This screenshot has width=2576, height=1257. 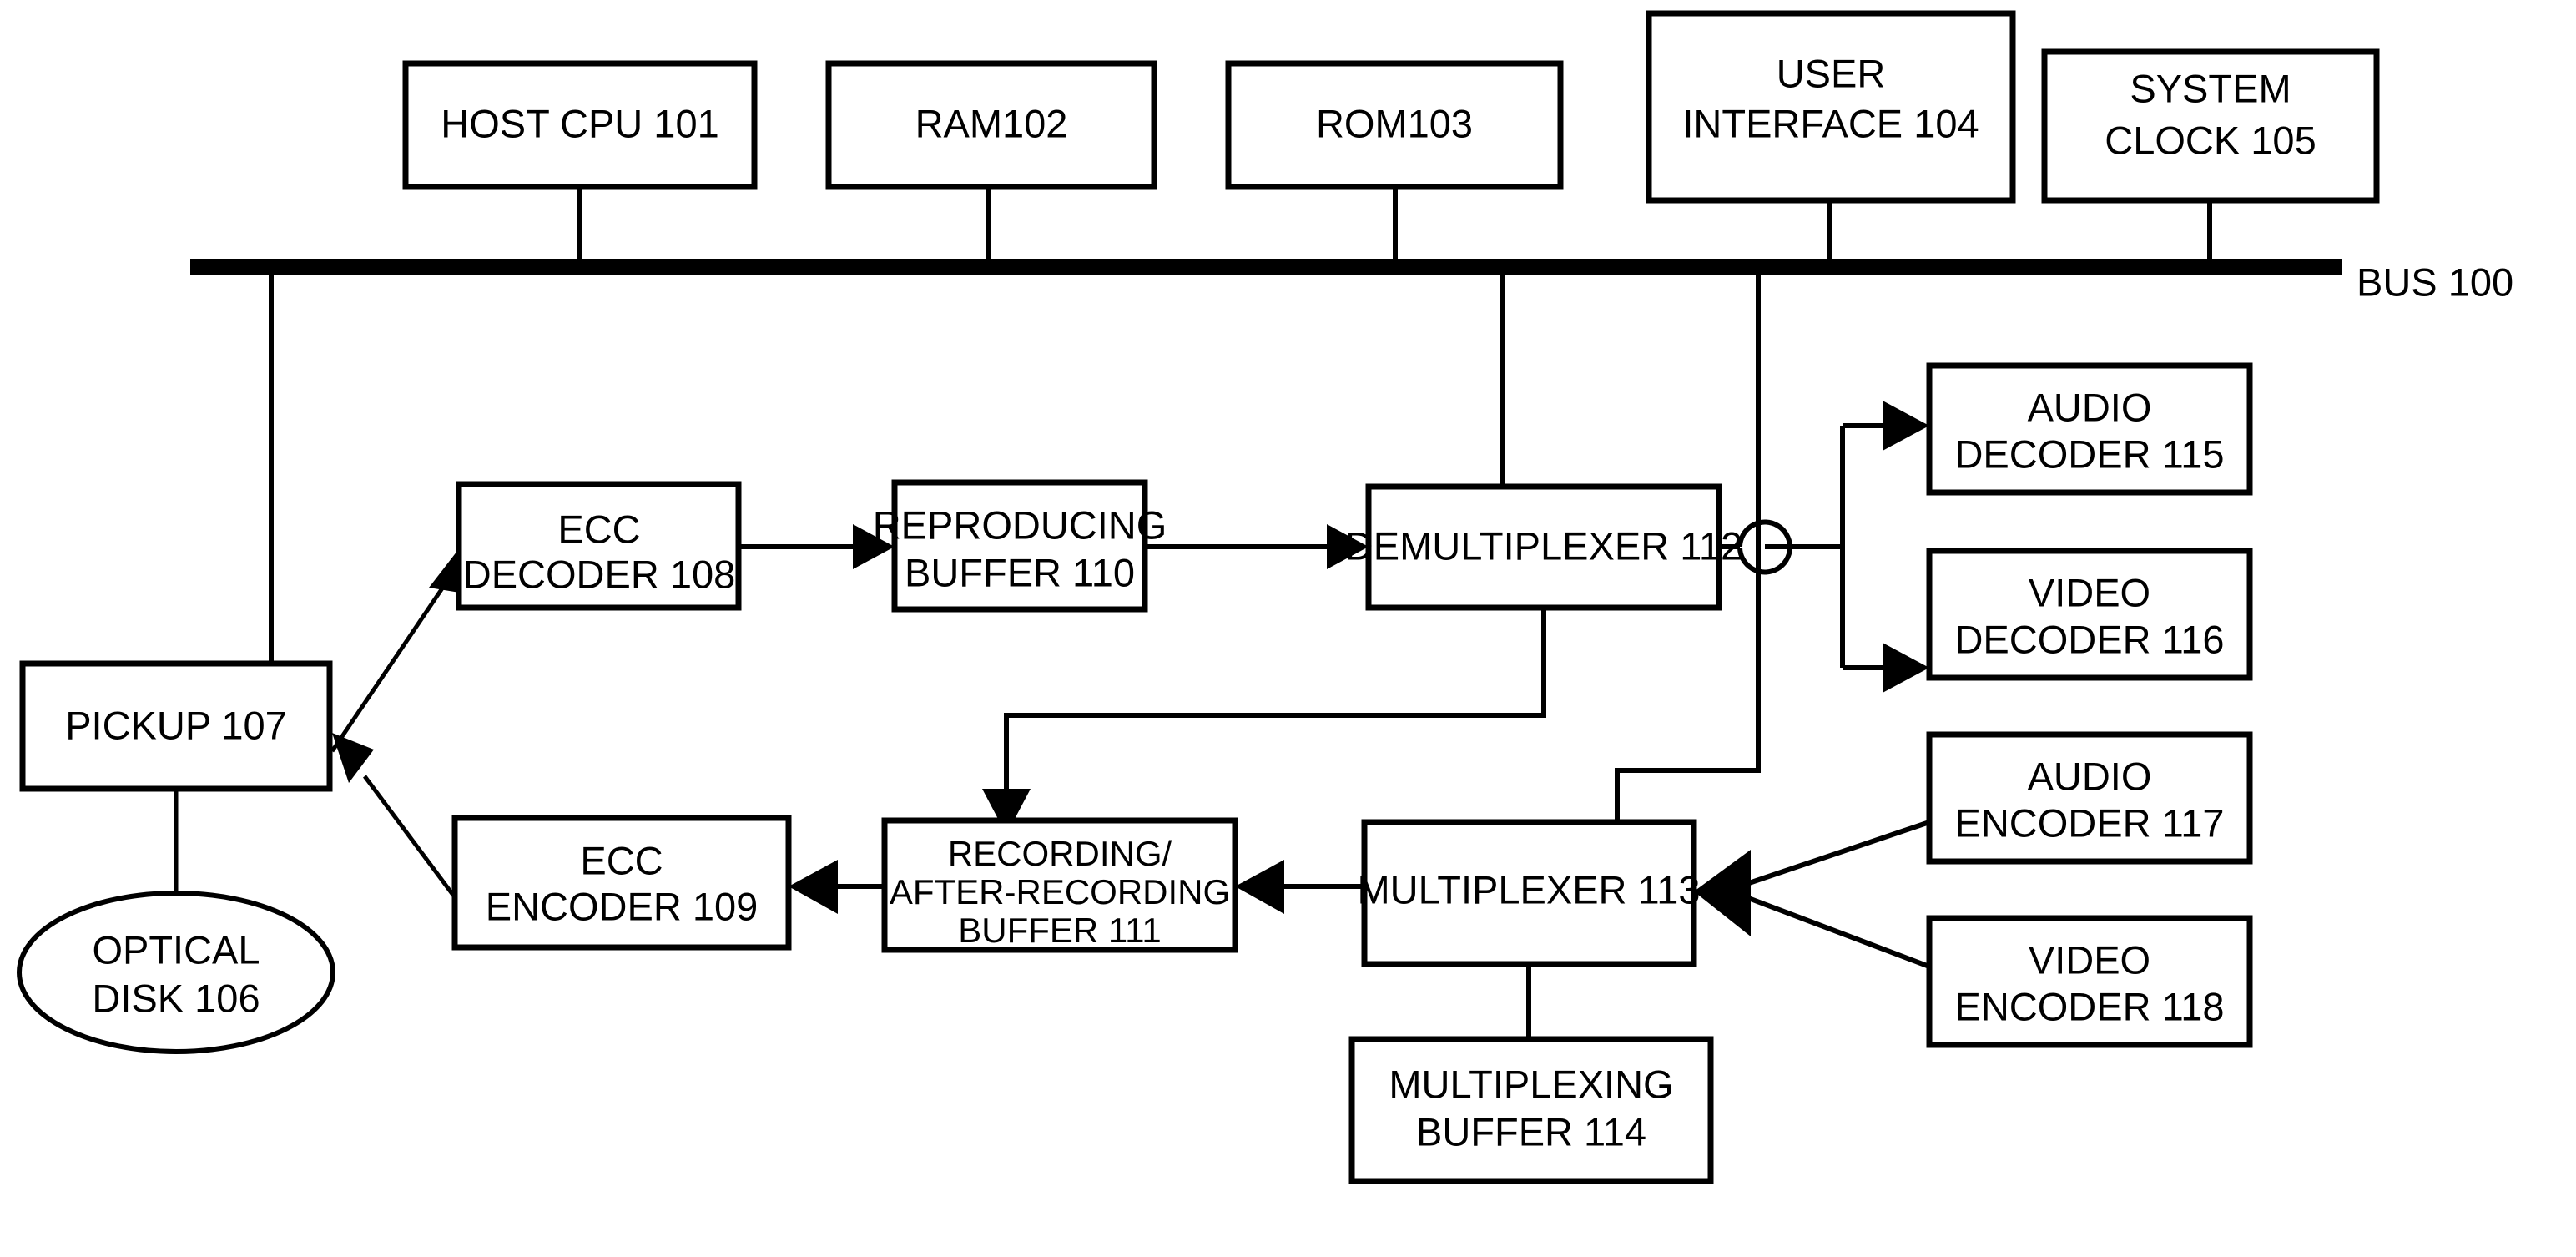 I want to click on wire-demultiplexer-to-decoders, so click(x=1824, y=547).